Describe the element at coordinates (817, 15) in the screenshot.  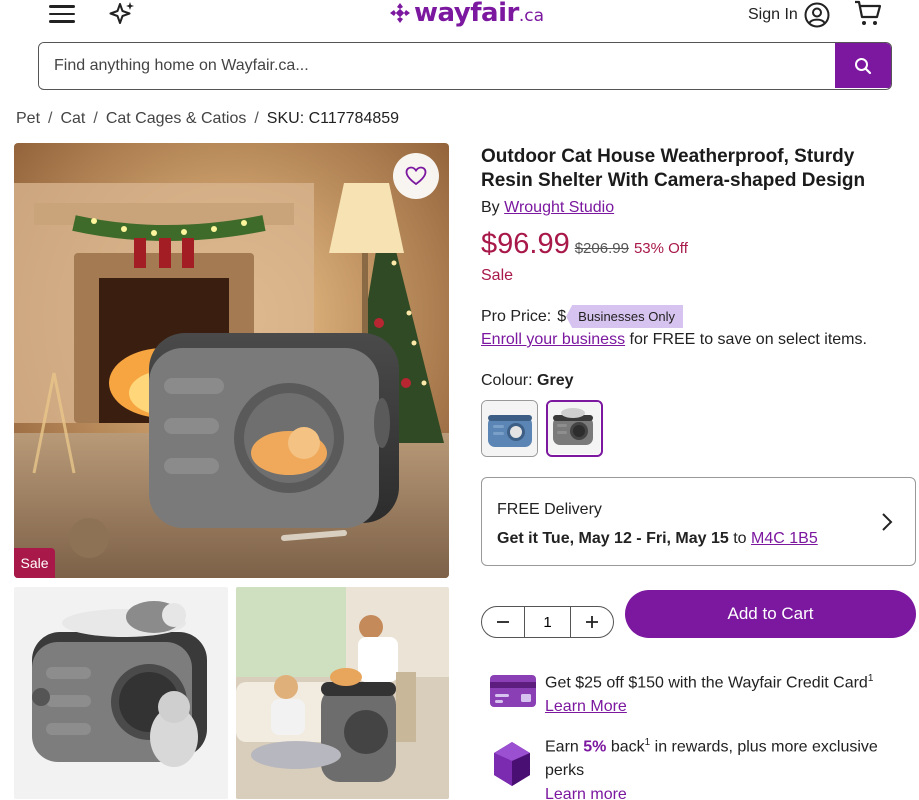
I see `account-icon` at that location.